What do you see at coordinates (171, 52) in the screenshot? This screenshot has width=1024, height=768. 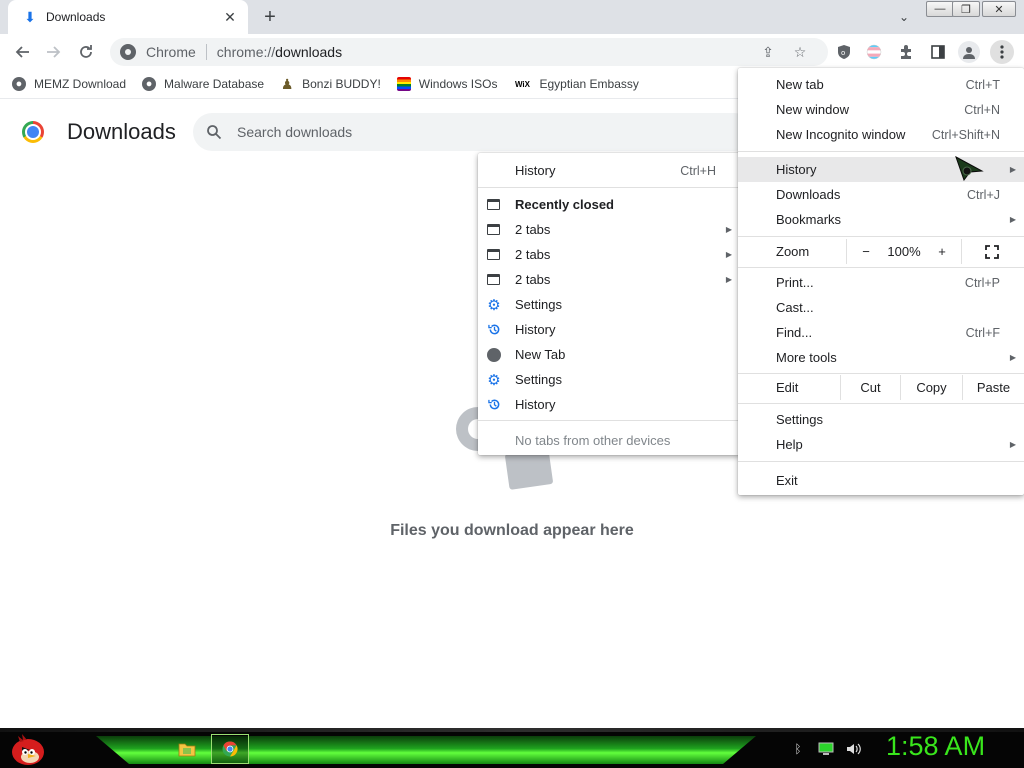 I see `site-chip: Chrome` at bounding box center [171, 52].